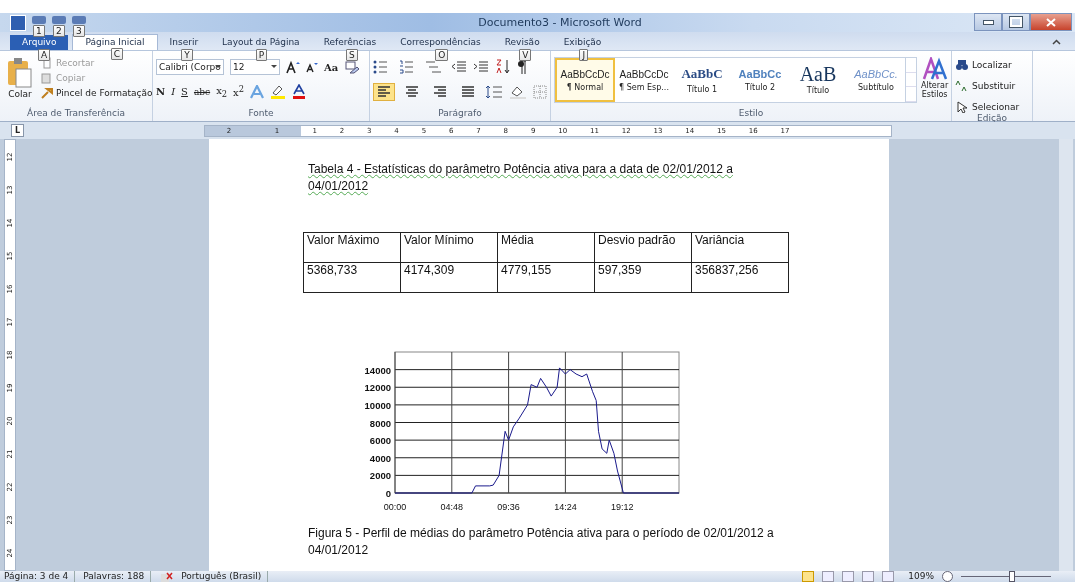 The width and height of the screenshot is (1075, 582). Describe the element at coordinates (992, 118) in the screenshot. I see `group-label: Edição` at that location.